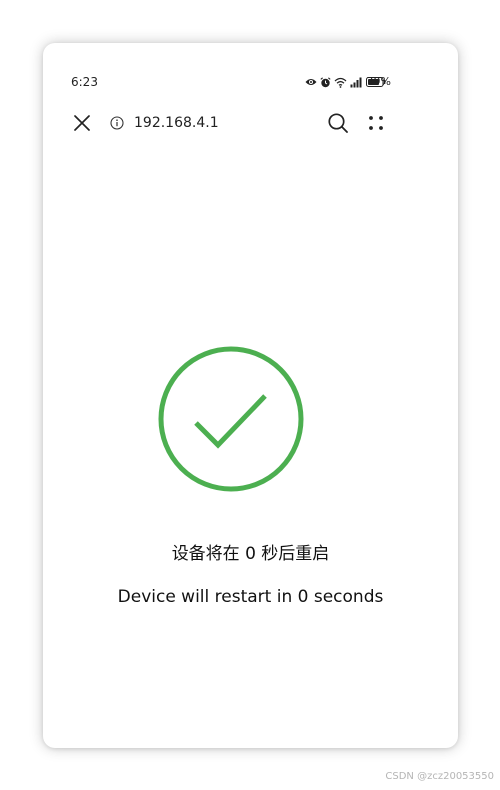 The height and width of the screenshot is (790, 500). I want to click on address-bar-url: 192.168.4.1, so click(176, 123).